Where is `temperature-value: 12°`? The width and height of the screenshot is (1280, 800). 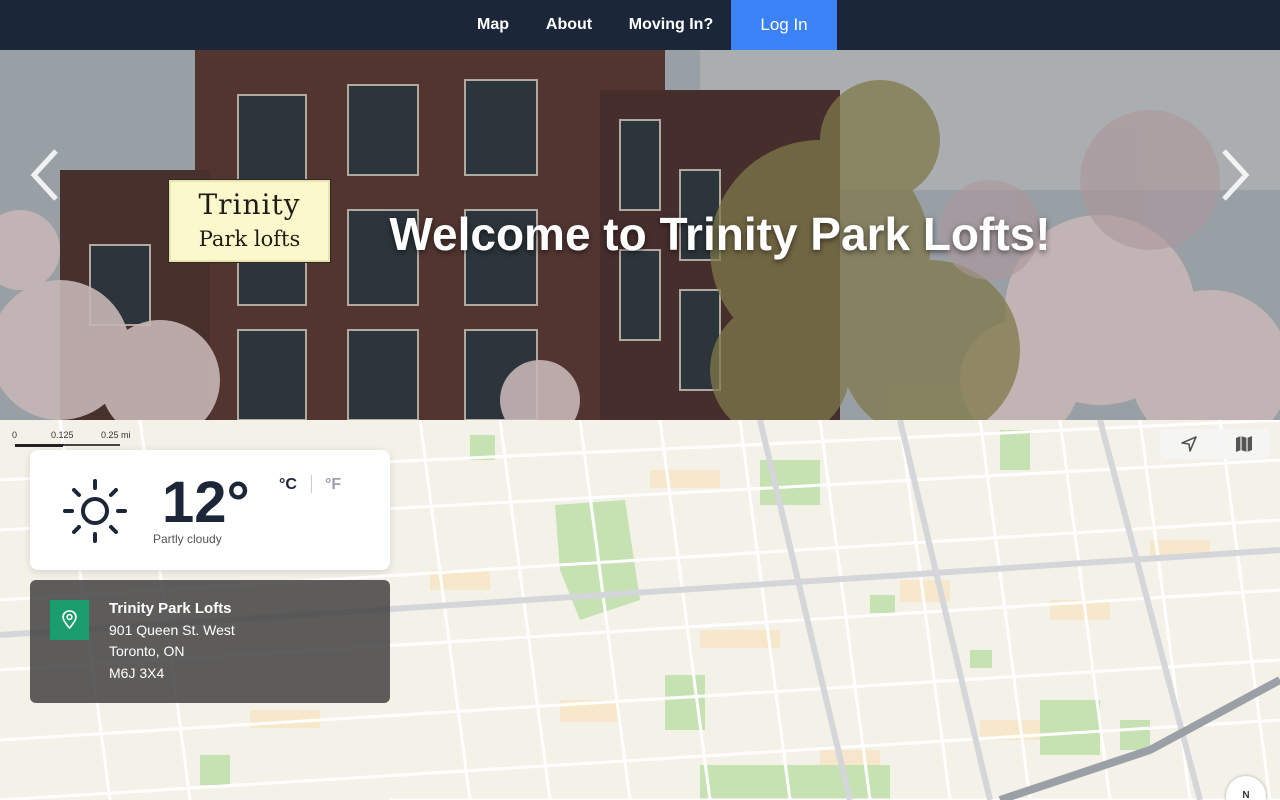 temperature-value: 12° is located at coordinates (206, 502).